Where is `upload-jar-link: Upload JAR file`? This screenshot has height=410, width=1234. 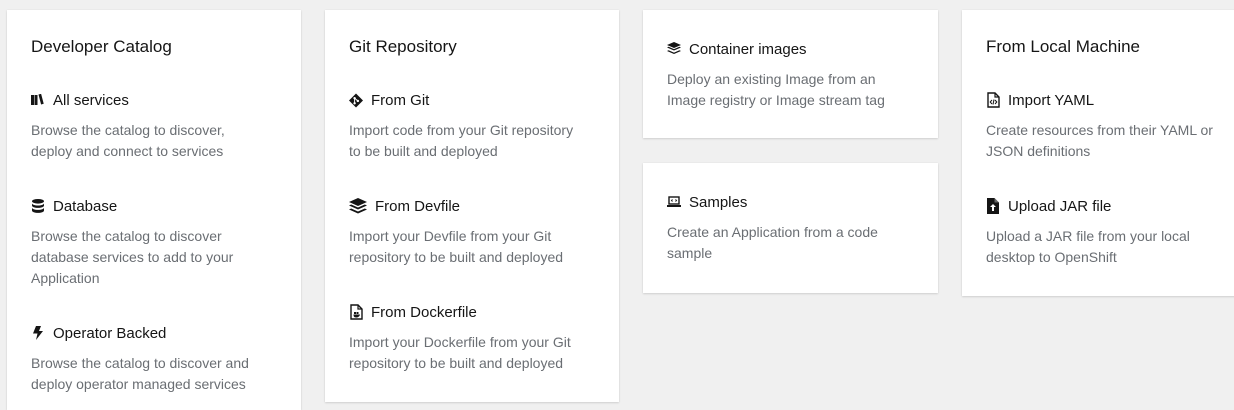 upload-jar-link: Upload JAR file is located at coordinates (1059, 206).